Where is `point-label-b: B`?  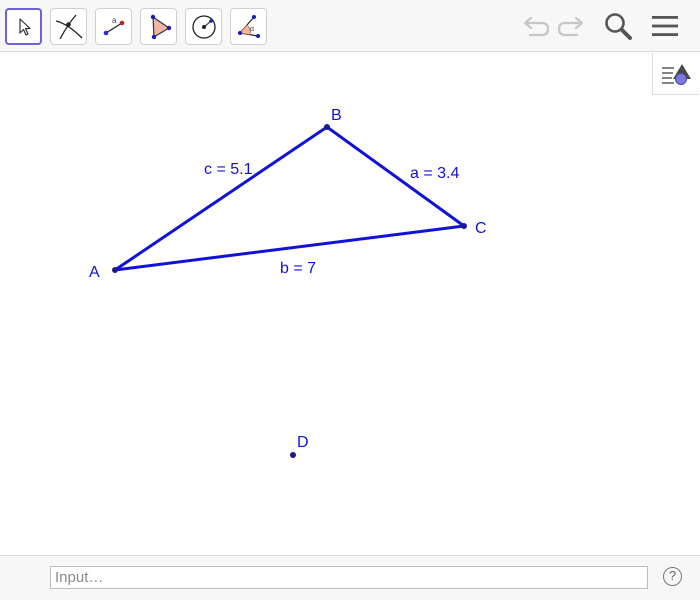
point-label-b: B is located at coordinates (336, 115).